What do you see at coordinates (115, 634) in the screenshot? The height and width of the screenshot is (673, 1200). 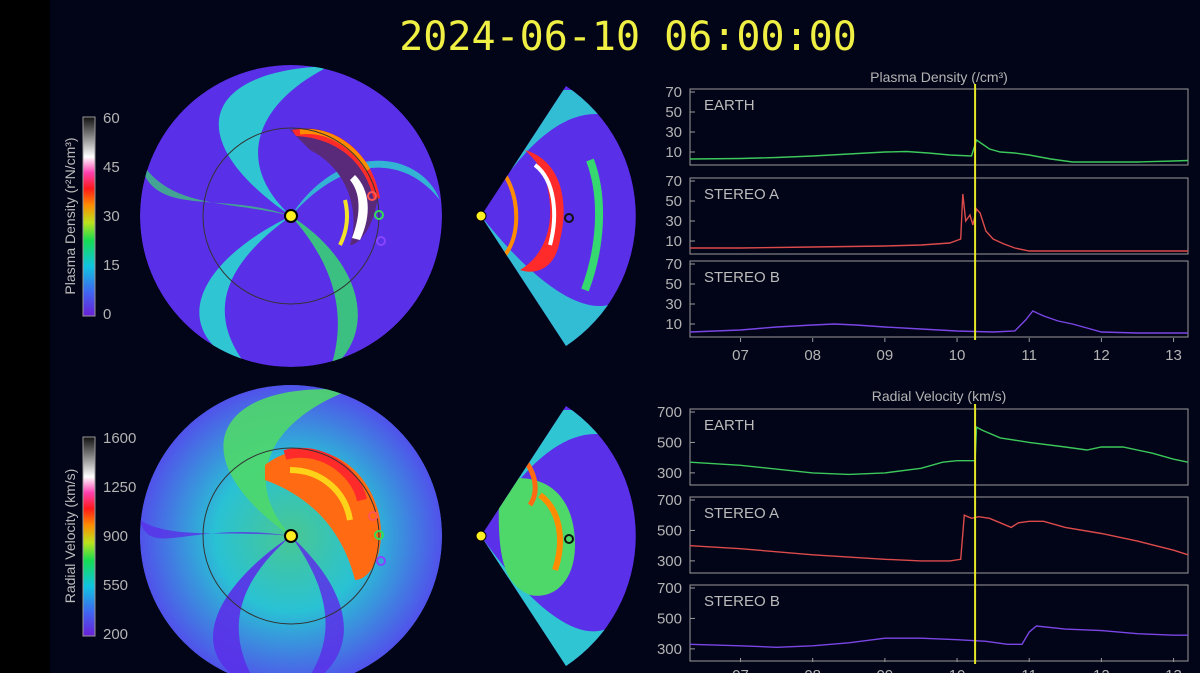 I see `velocity-colorbar-tick: 200` at bounding box center [115, 634].